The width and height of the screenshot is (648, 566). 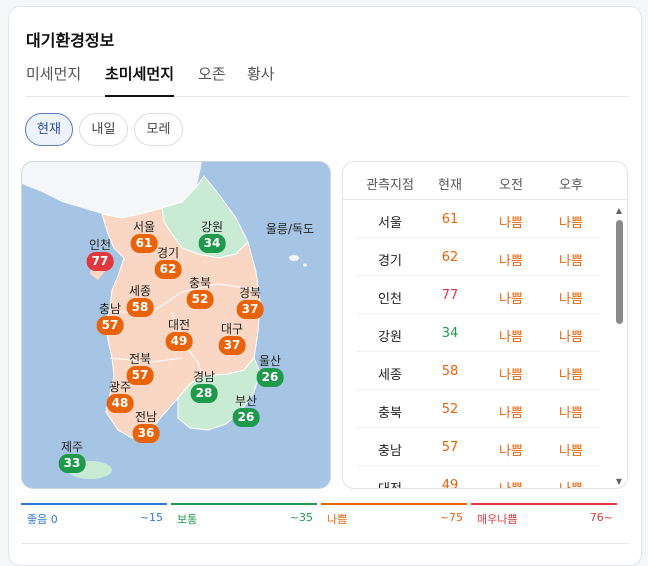 What do you see at coordinates (270, 377) in the screenshot?
I see `region-badge-ulsan: 26` at bounding box center [270, 377].